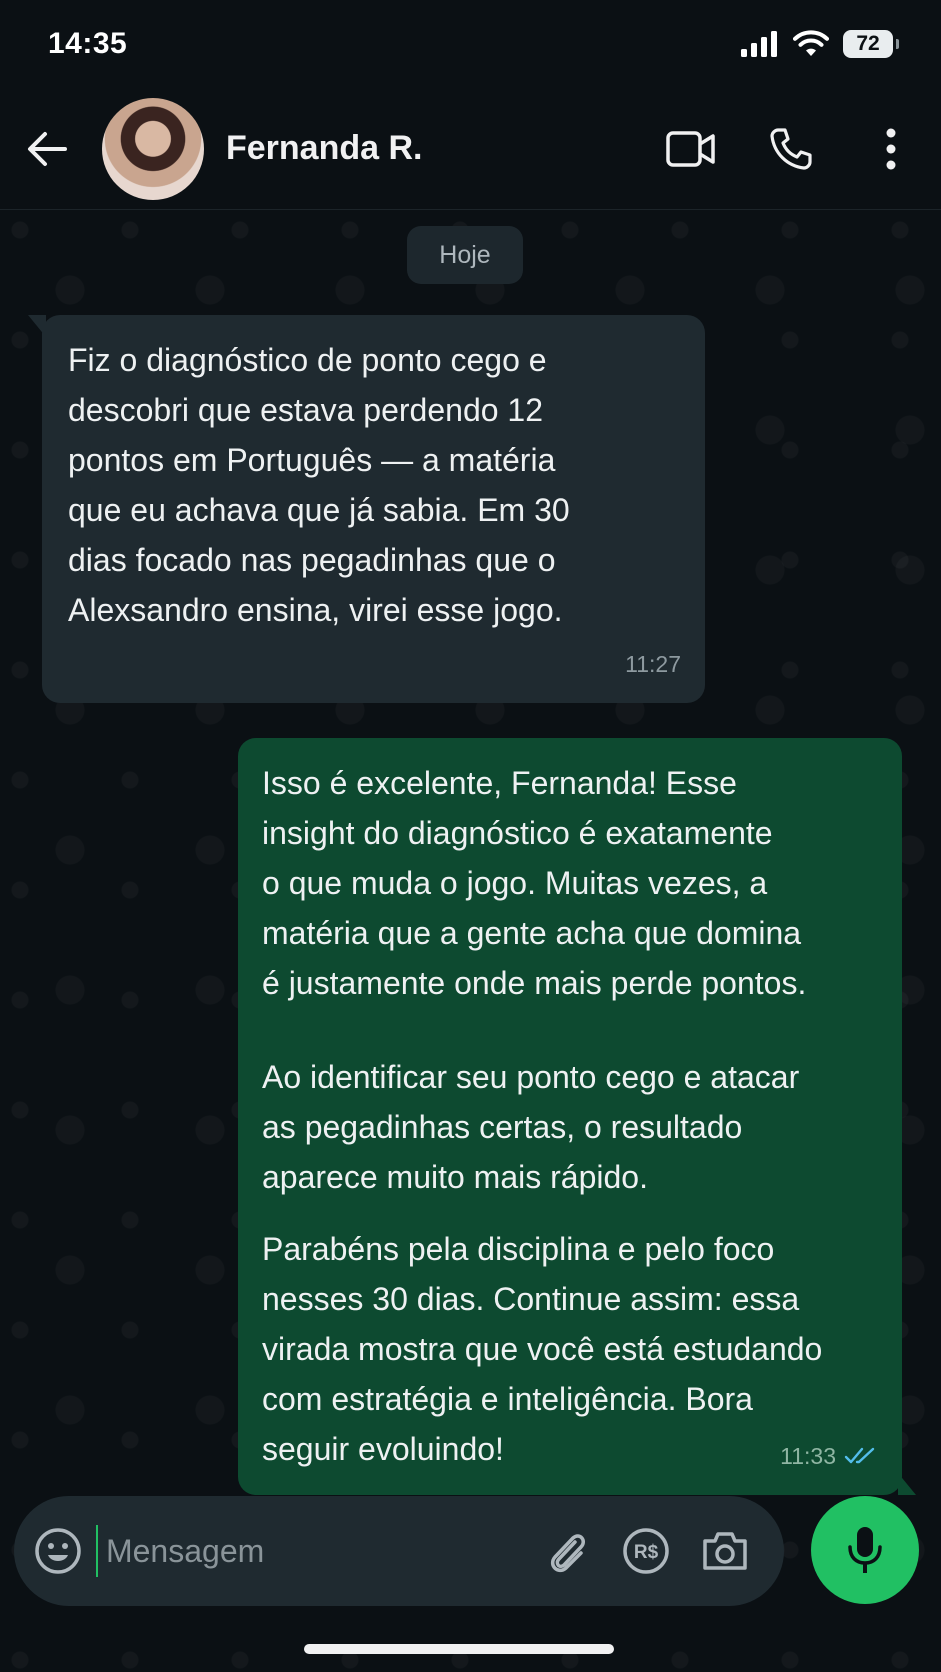 Image resolution: width=941 pixels, height=1672 pixels. Describe the element at coordinates (153, 148) in the screenshot. I see `avatar` at that location.